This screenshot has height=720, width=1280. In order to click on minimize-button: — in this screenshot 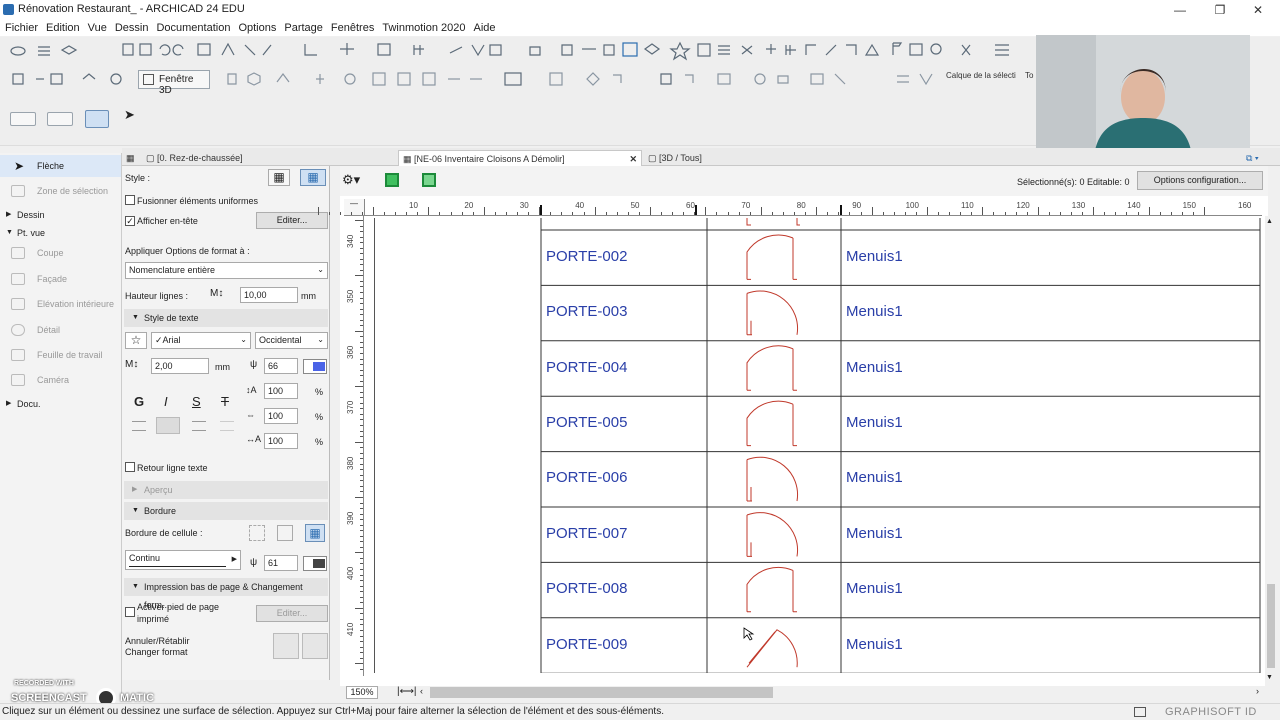, I will do `click(1180, 10)`.